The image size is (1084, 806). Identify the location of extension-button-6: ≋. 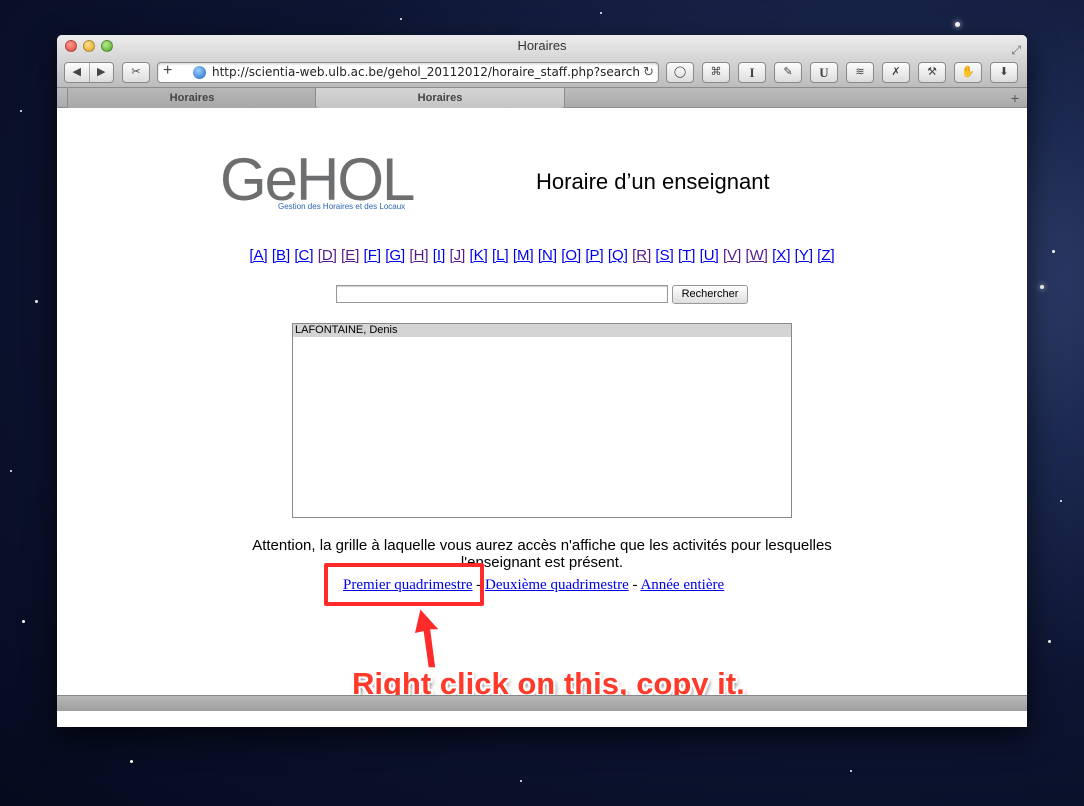
(860, 72).